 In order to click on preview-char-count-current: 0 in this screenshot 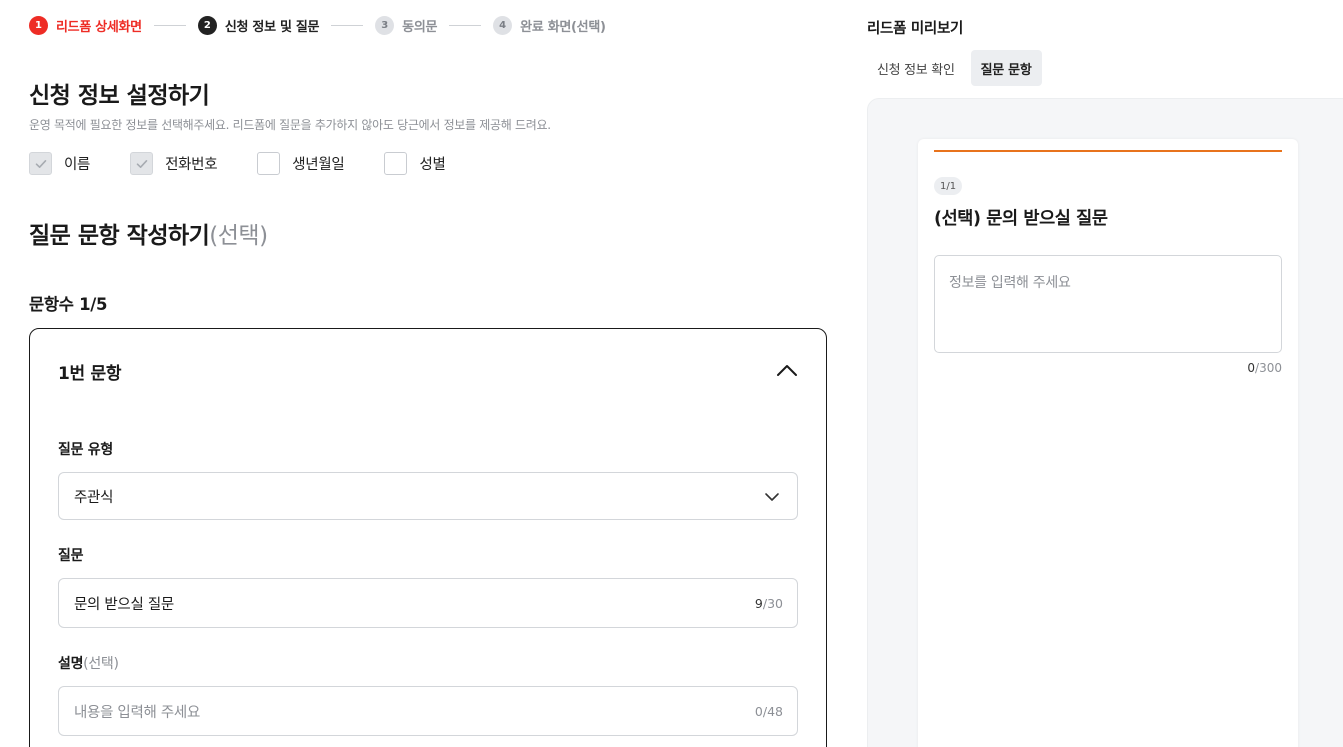, I will do `click(1251, 368)`.